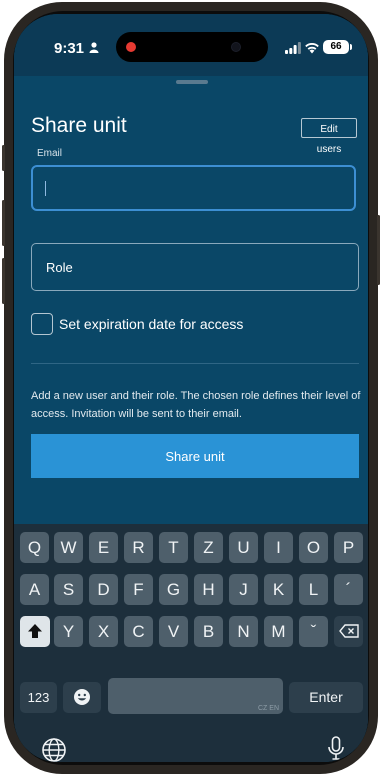  Describe the element at coordinates (195, 267) in the screenshot. I see `role-select: Role` at that location.